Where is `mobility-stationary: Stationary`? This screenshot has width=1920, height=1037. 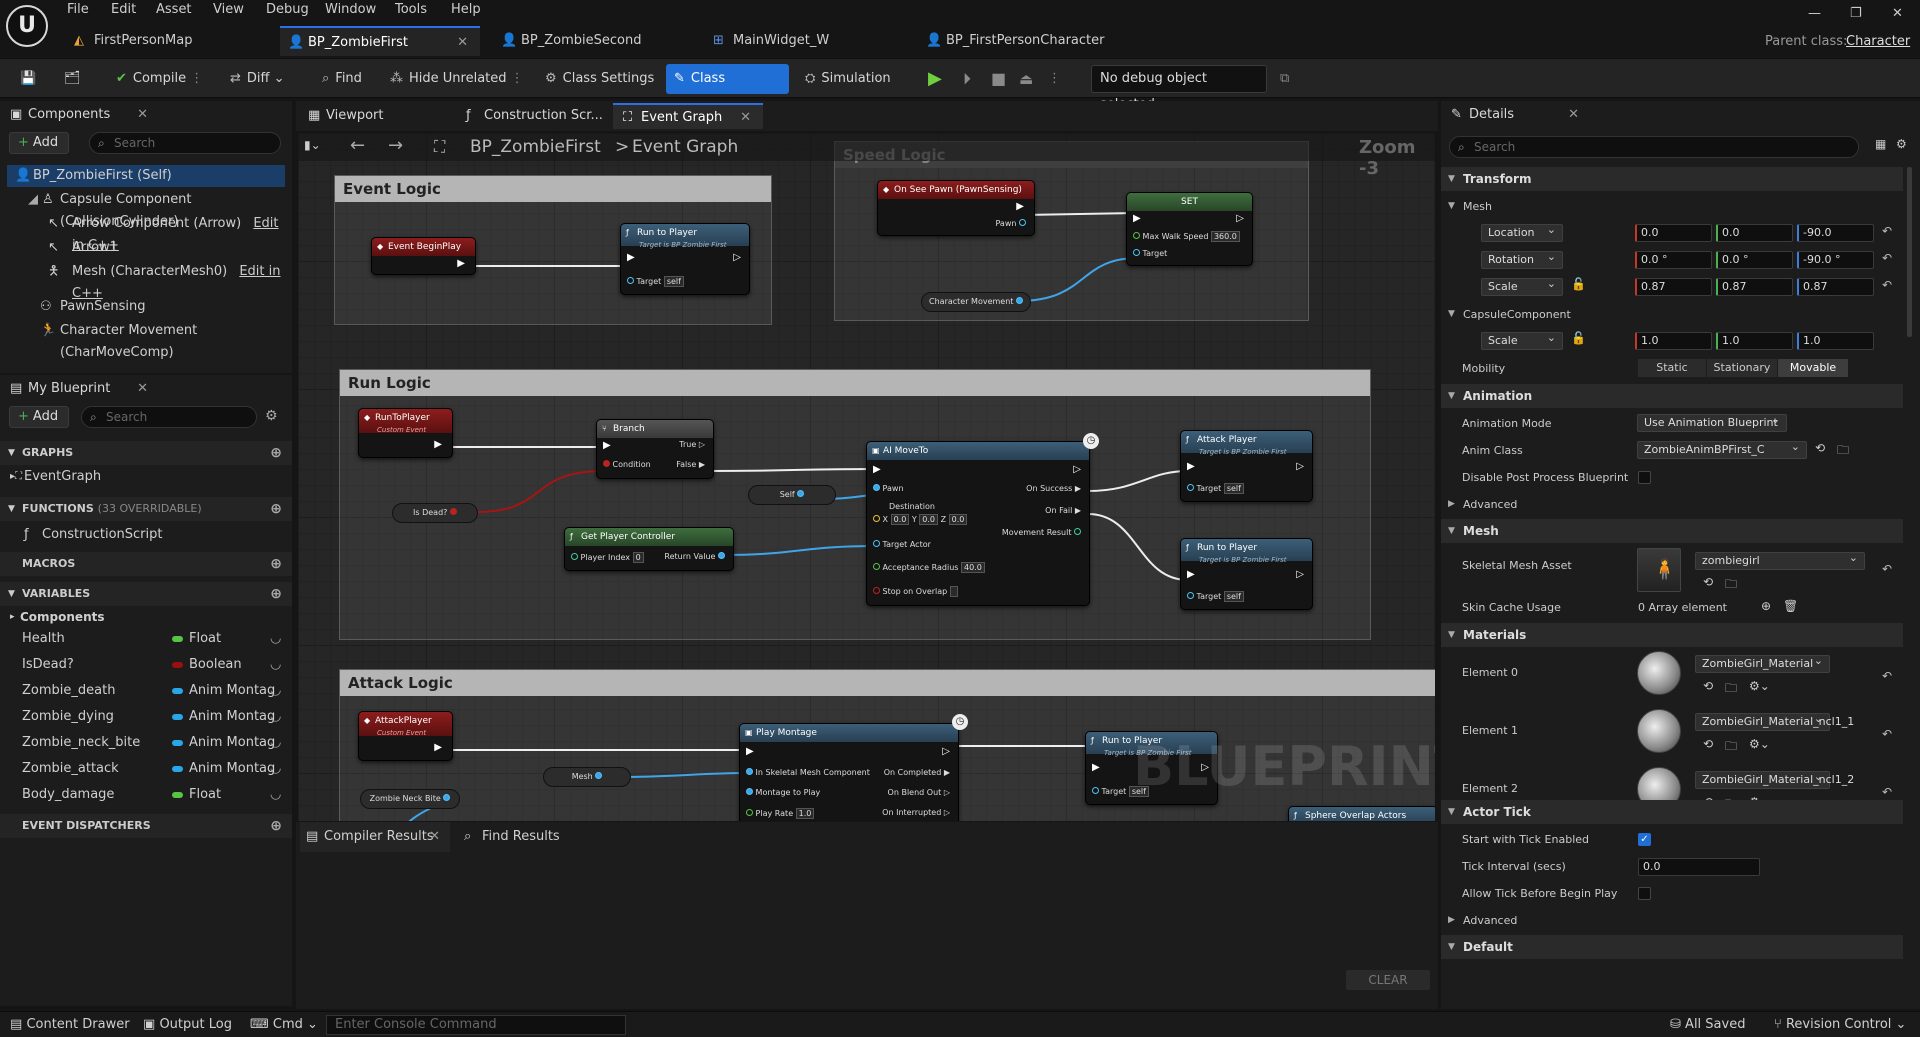 mobility-stationary: Stationary is located at coordinates (1742, 368).